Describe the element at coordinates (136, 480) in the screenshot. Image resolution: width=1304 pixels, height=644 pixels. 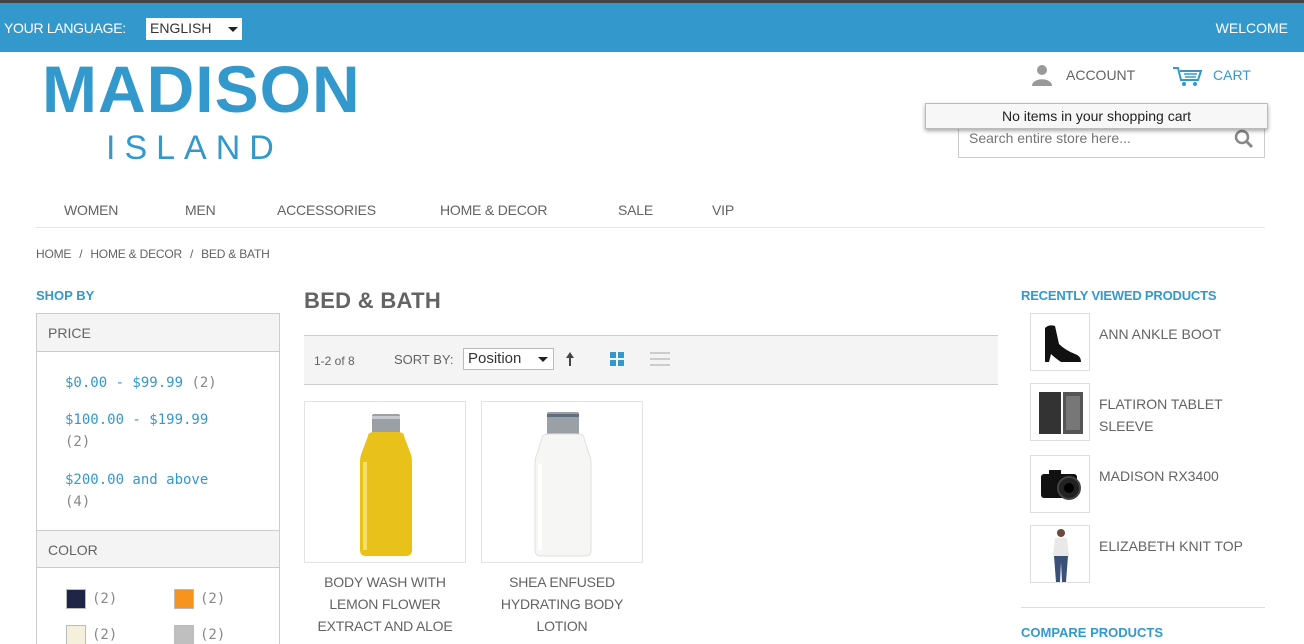
I see `price-range-label: $200.00 and above` at that location.